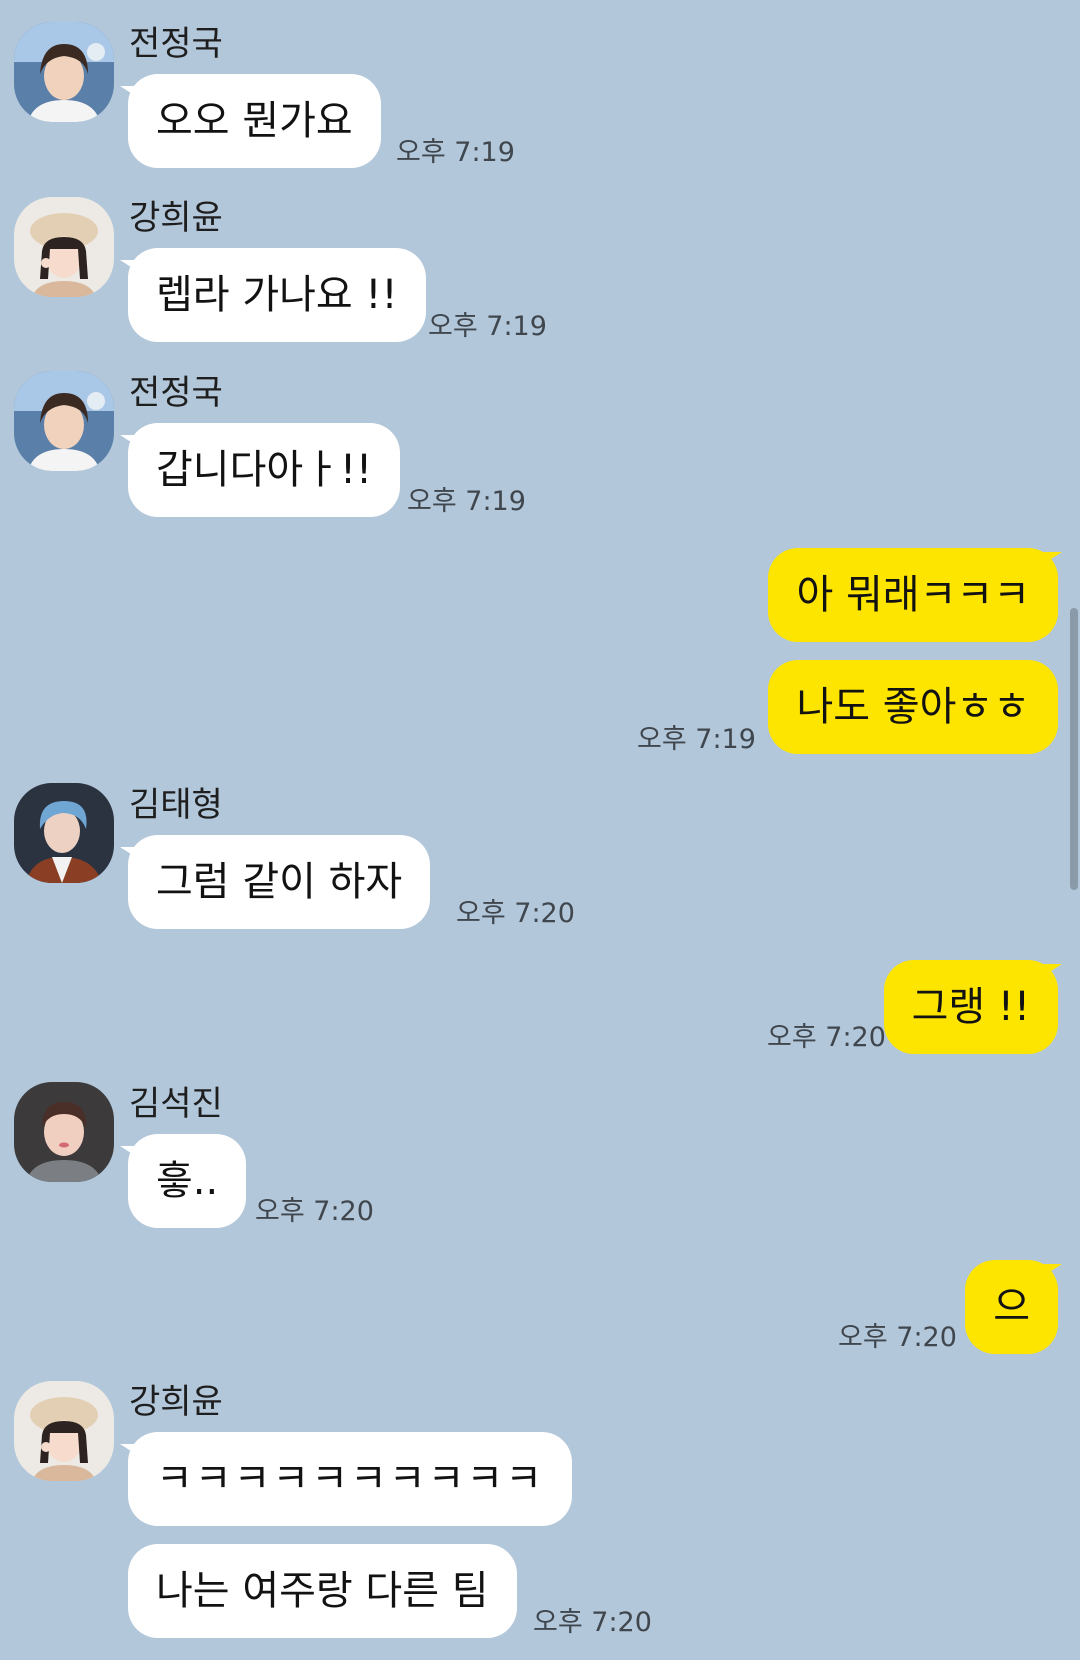 The width and height of the screenshot is (1080, 1660). Describe the element at coordinates (277, 295) in the screenshot. I see `message-bubble: 렙라 가나요 !!` at that location.